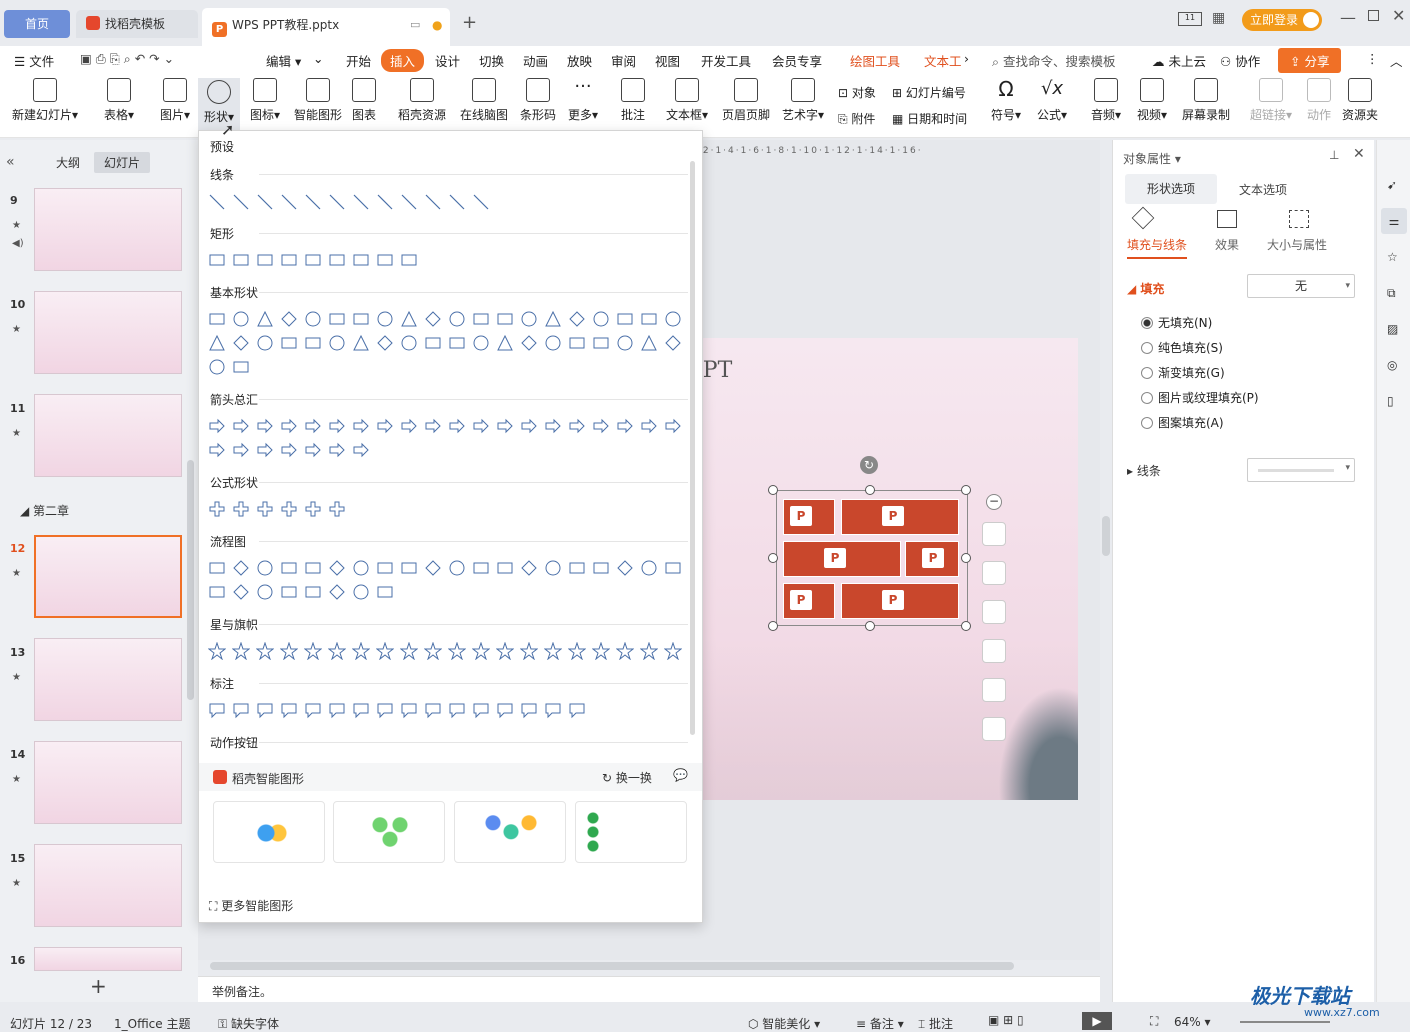  I want to click on maximize-icon, so click(1373, 15).